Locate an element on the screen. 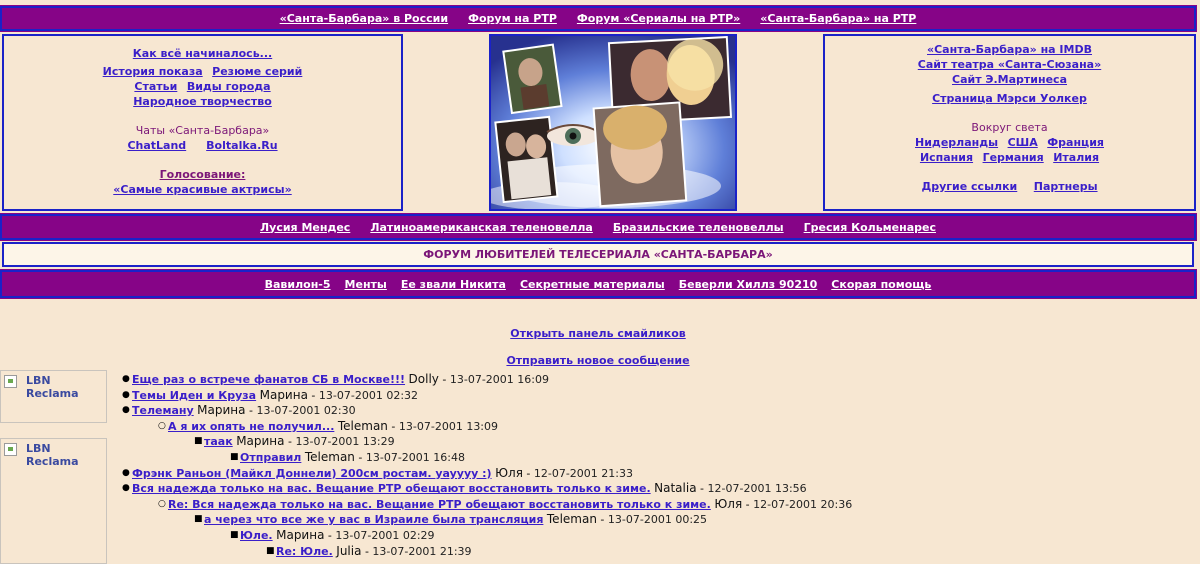  message-title-link: Юле. is located at coordinates (256, 535).